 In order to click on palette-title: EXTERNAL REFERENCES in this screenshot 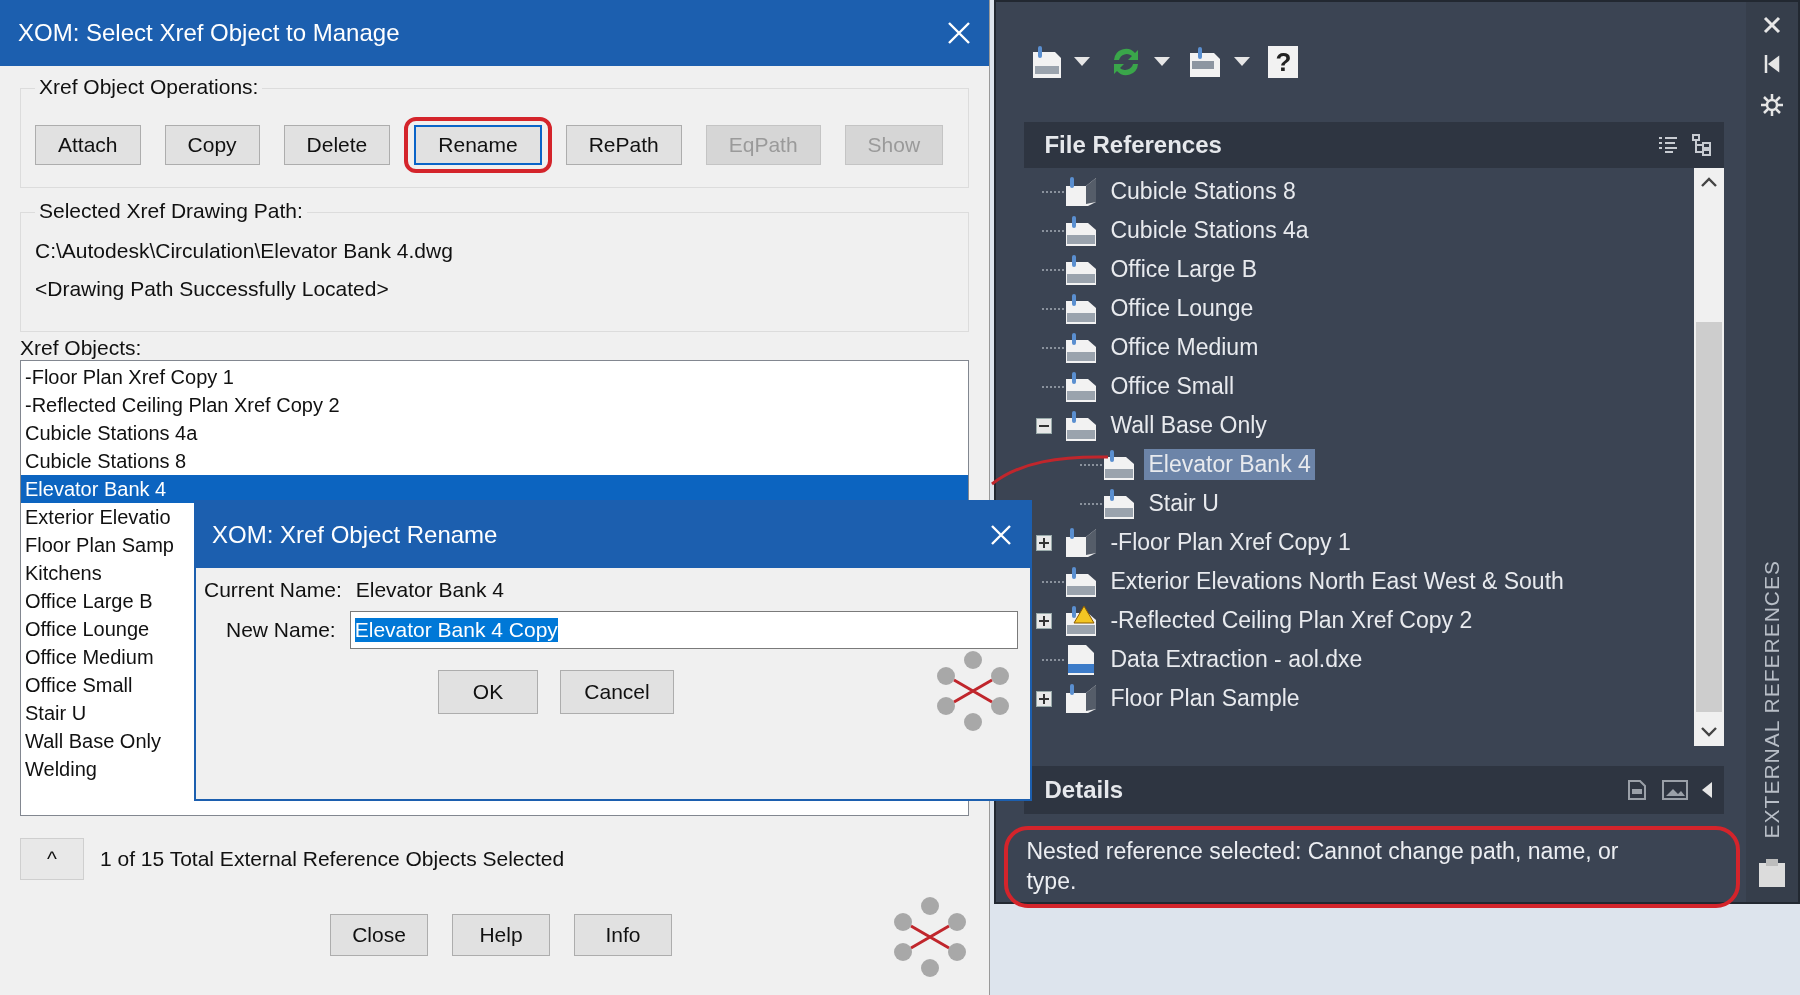, I will do `click(1772, 698)`.